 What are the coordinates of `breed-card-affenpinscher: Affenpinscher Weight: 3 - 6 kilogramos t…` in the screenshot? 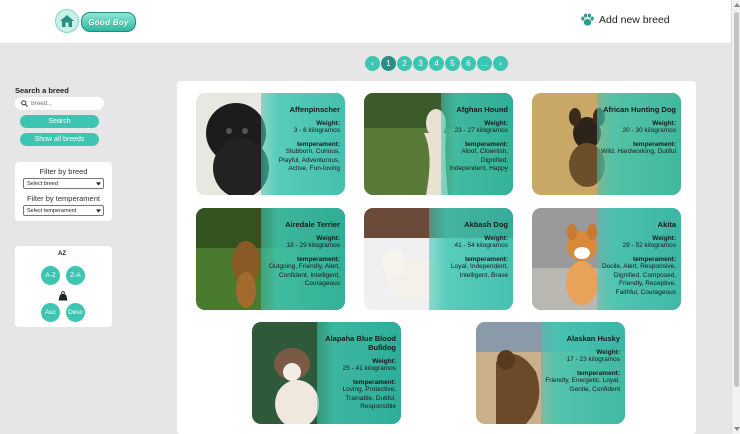 It's located at (270, 144).